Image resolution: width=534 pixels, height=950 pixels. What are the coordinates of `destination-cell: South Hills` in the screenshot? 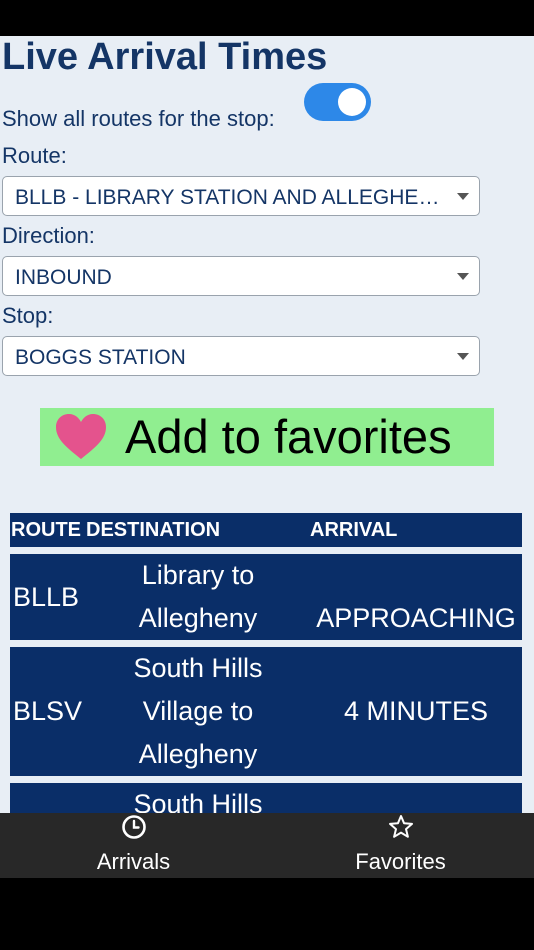 It's located at (198, 798).